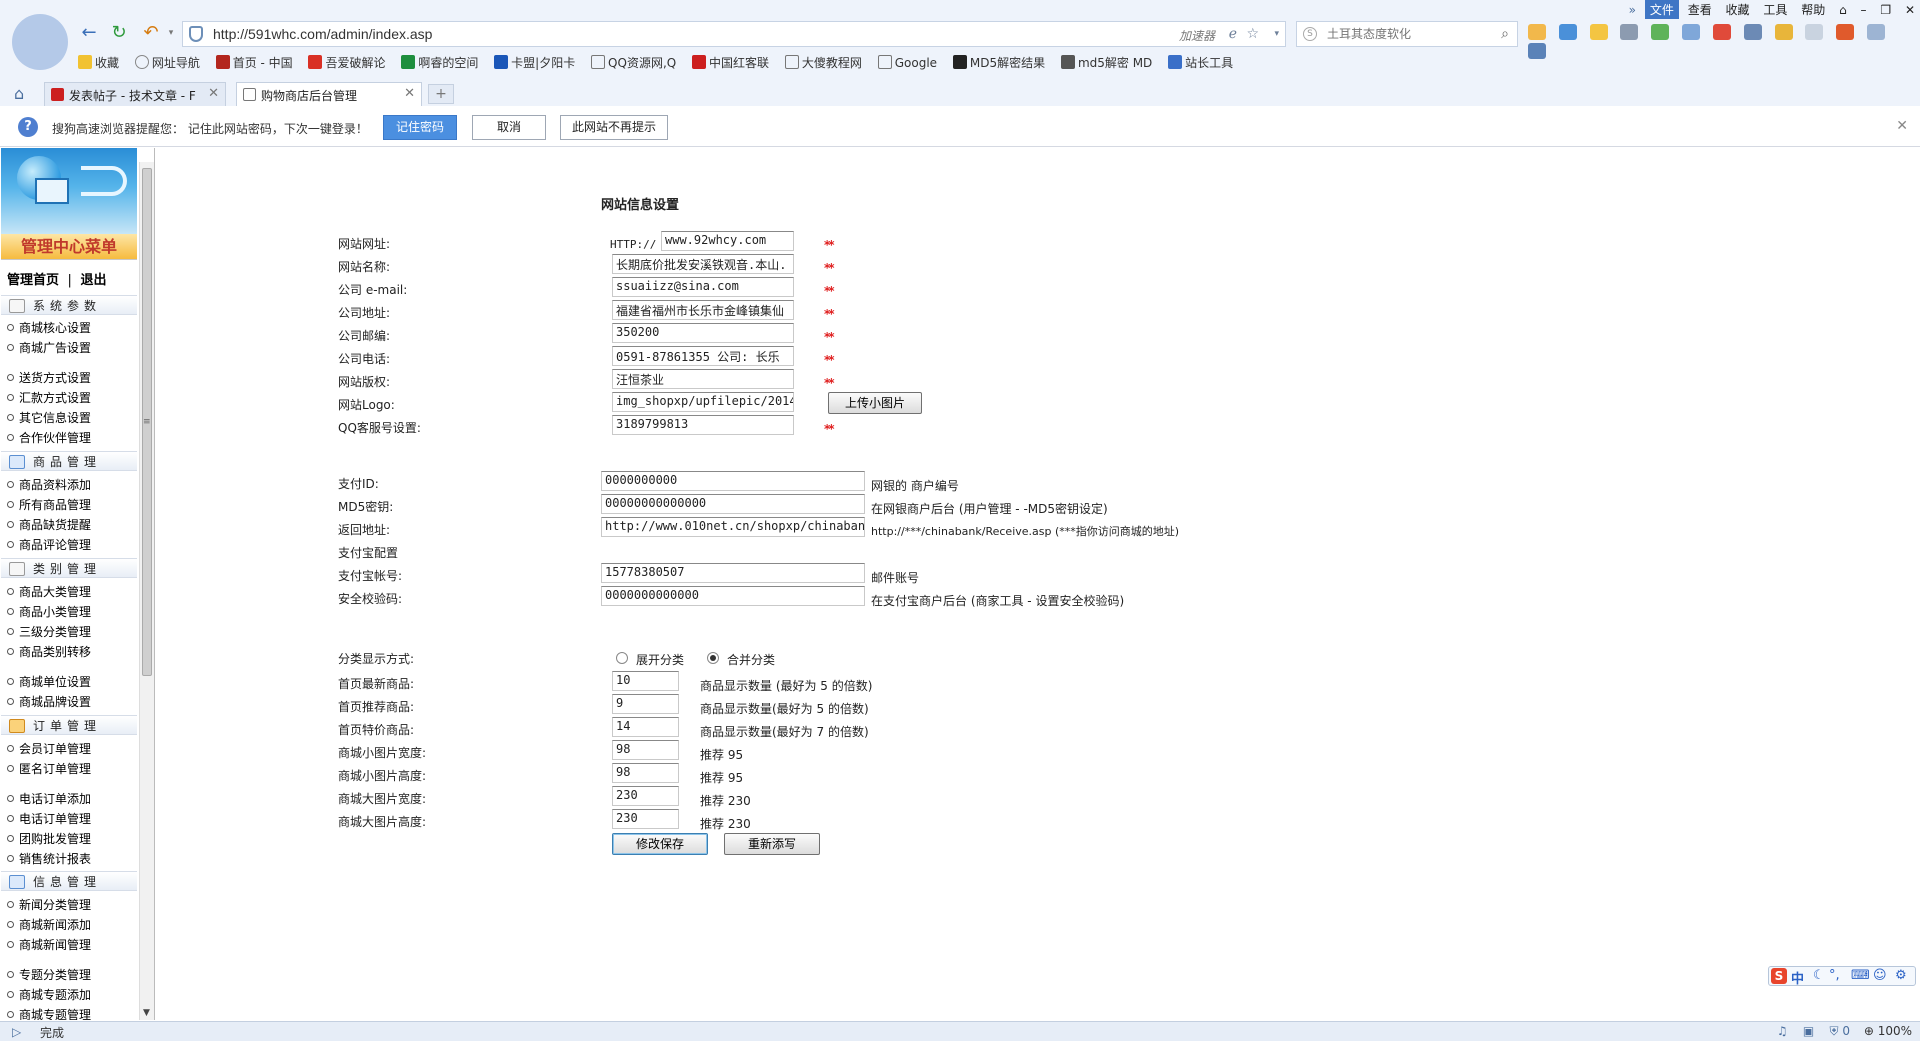 Image resolution: width=1920 pixels, height=1041 pixels. Describe the element at coordinates (409, 93) in the screenshot. I see `close-tab-icon: ✕` at that location.